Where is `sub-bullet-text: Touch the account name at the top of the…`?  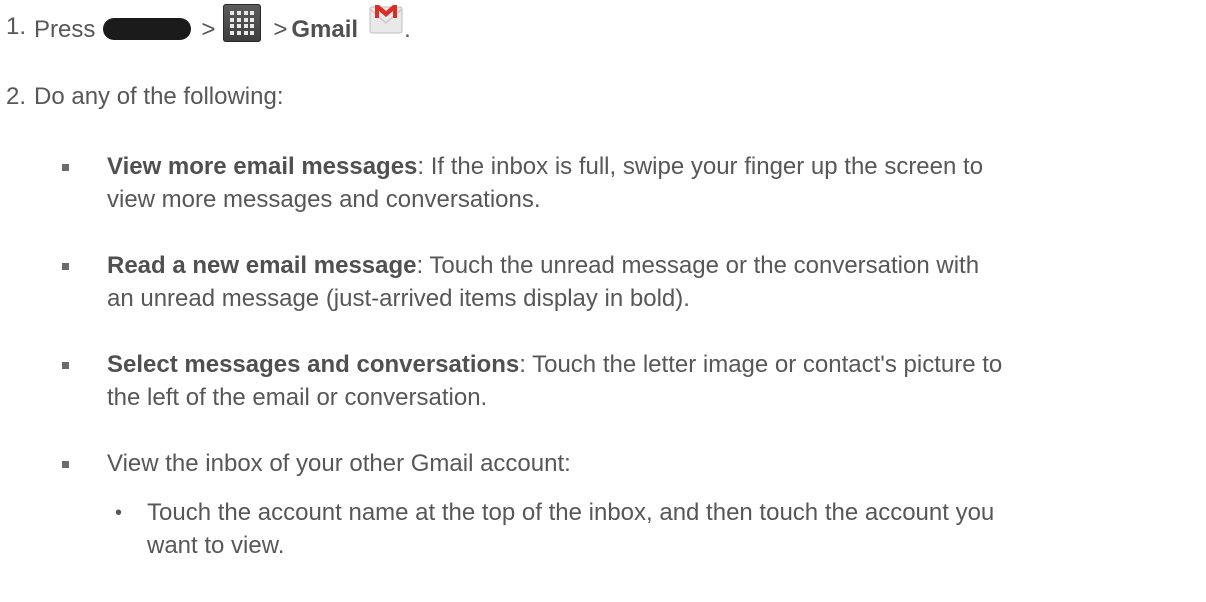 sub-bullet-text: Touch the account name at the top of the… is located at coordinates (571, 512).